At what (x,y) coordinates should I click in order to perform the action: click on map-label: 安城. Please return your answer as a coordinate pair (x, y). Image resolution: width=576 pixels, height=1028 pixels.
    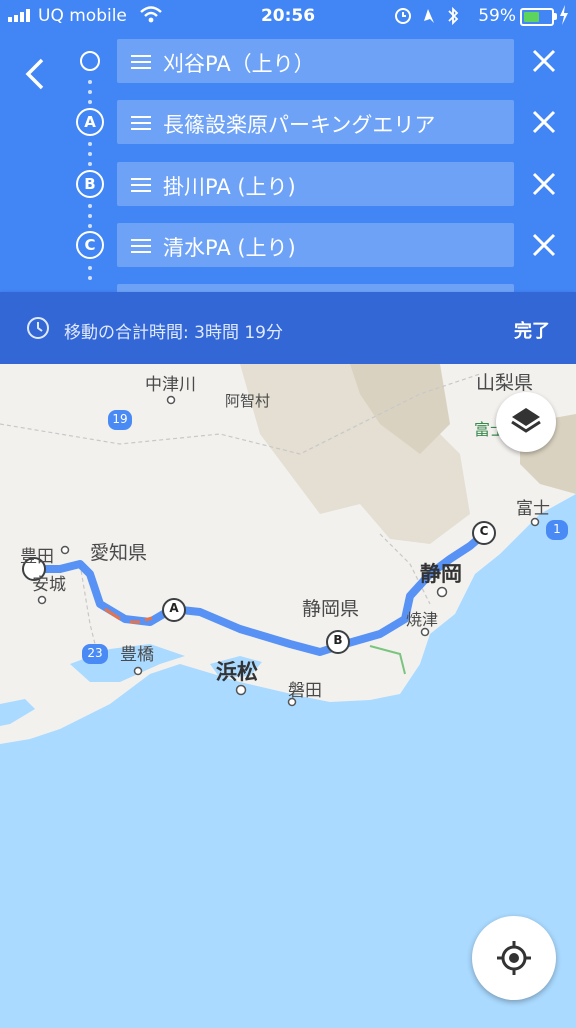
    Looking at the image, I should click on (49, 585).